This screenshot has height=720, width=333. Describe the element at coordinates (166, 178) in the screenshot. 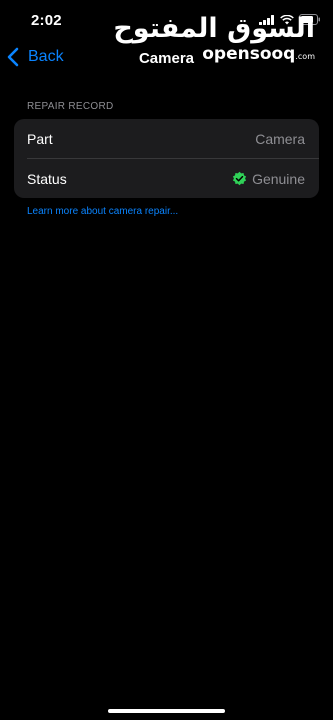

I see `row-status: Status Genuine` at that location.